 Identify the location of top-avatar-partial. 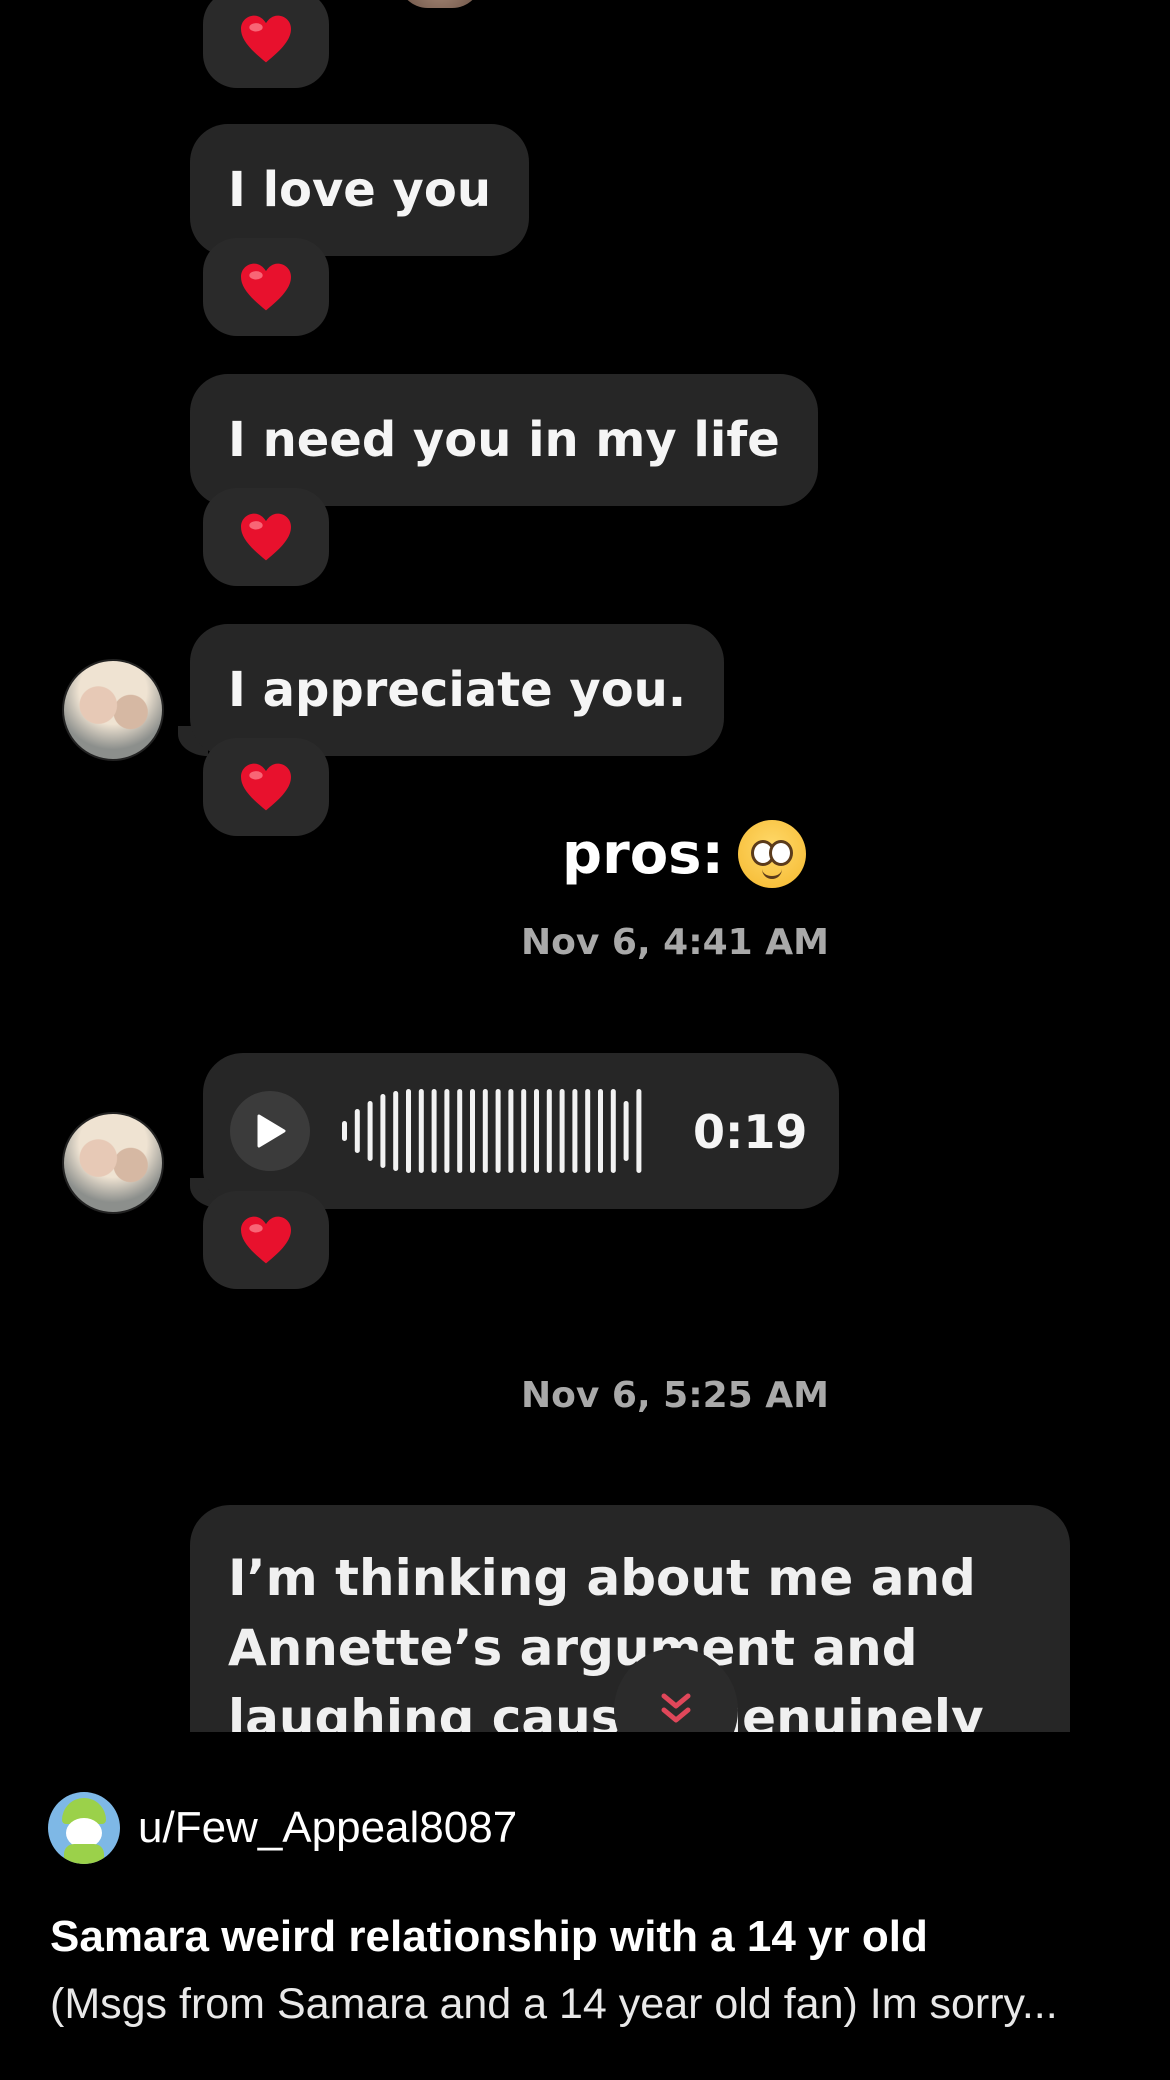
(440, 4).